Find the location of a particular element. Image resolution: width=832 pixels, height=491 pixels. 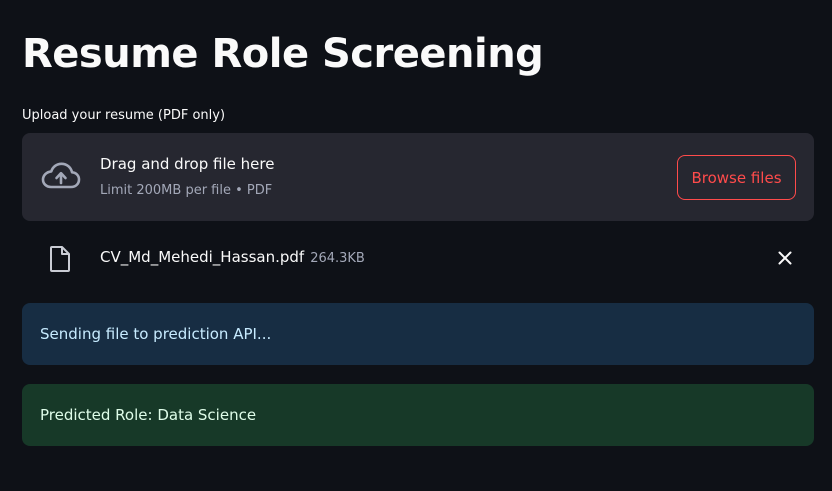

remove-file-button is located at coordinates (785, 258).